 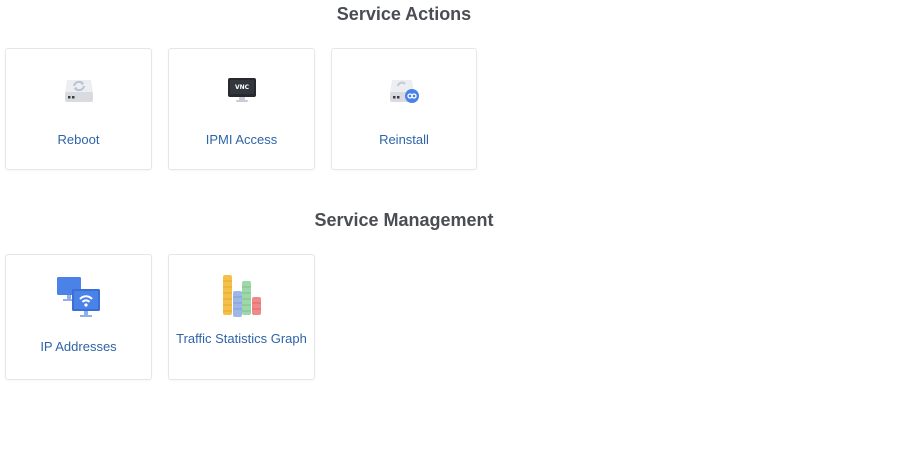 I want to click on reinstall-card: Reinstall, so click(x=404, y=109).